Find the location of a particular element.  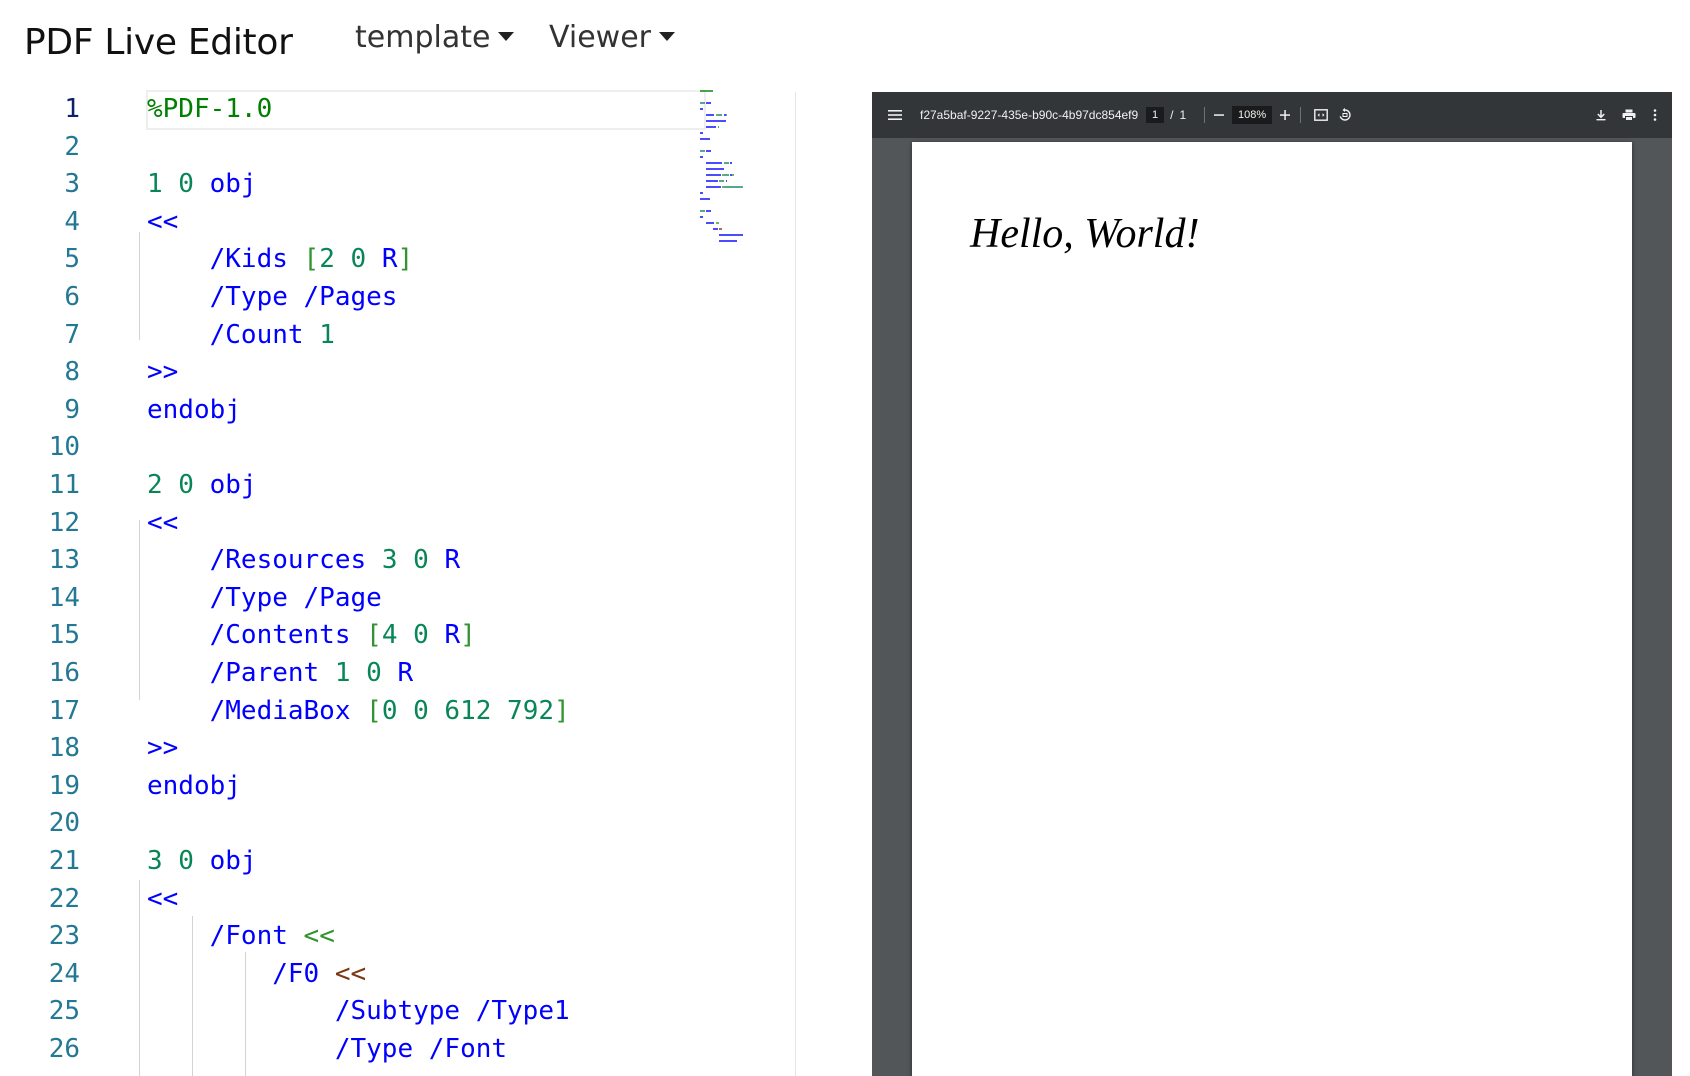

line-number: 4 is located at coordinates (72, 221).